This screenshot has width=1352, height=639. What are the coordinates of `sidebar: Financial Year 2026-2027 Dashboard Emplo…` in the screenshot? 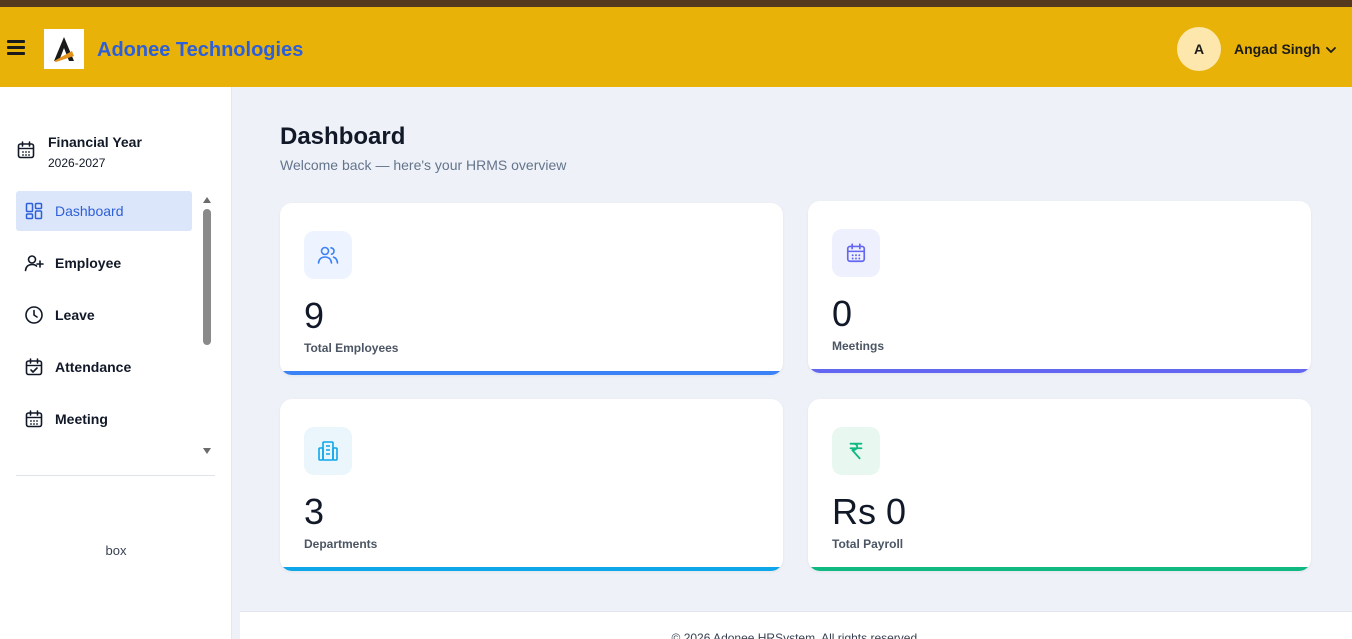 It's located at (116, 363).